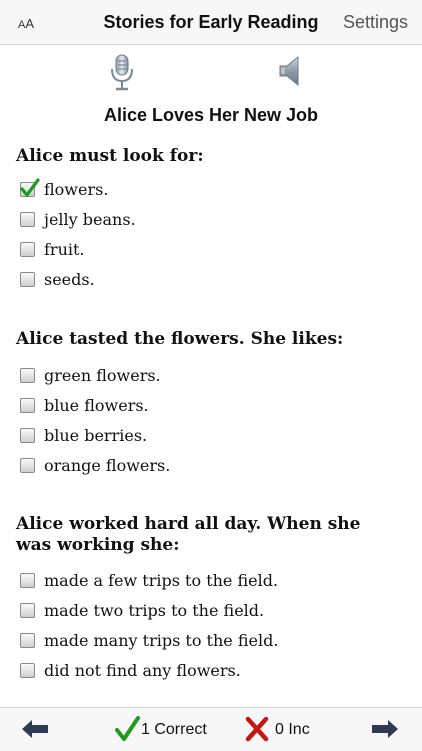 This screenshot has height=751, width=422. Describe the element at coordinates (211, 22) in the screenshot. I see `navigation-bar: AA Stories for Early Reading Settings` at that location.